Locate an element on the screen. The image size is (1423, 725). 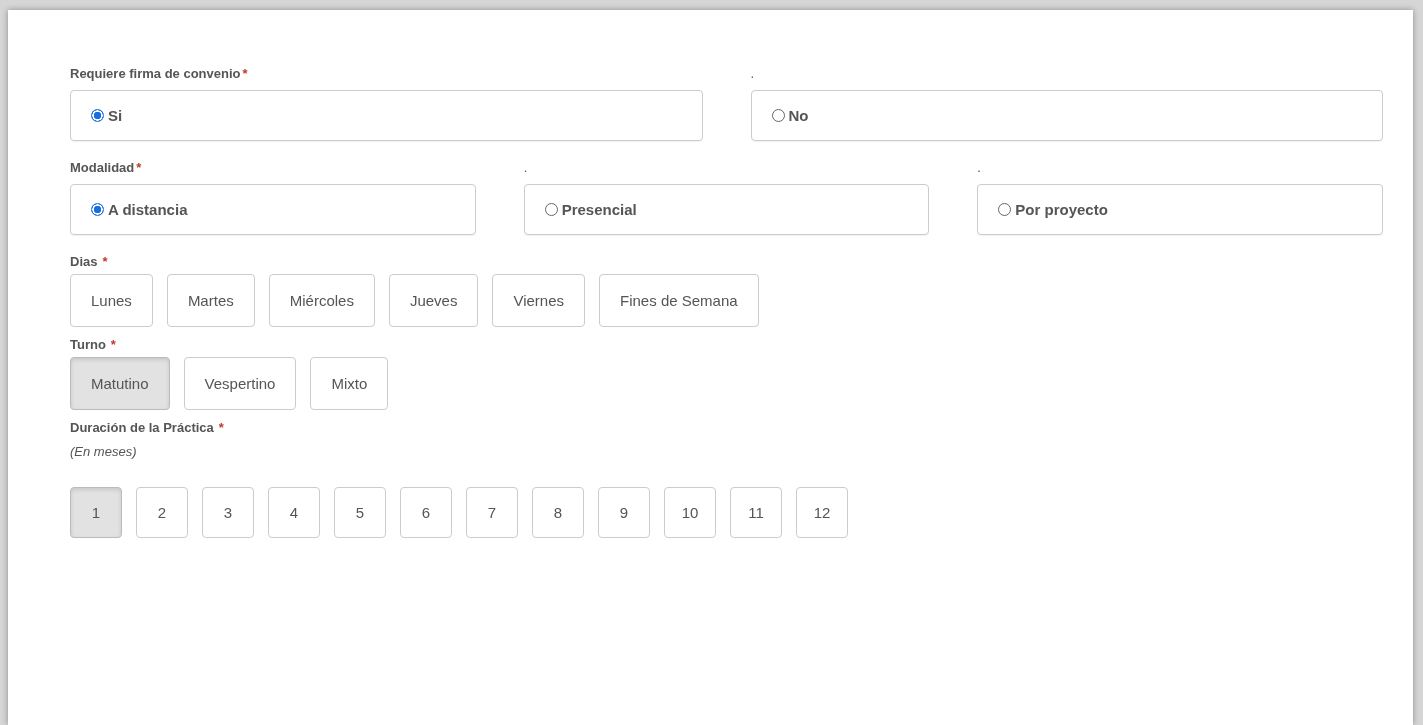
toggle-button: Fines de Semana is located at coordinates (679, 300).